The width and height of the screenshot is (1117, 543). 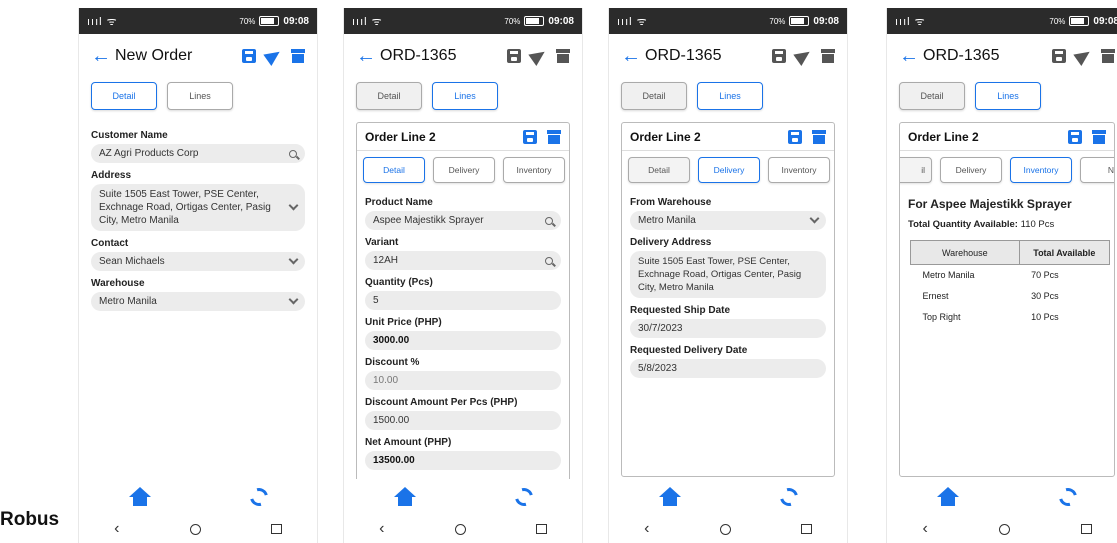 I want to click on subtab-next: N, so click(x=1097, y=170).